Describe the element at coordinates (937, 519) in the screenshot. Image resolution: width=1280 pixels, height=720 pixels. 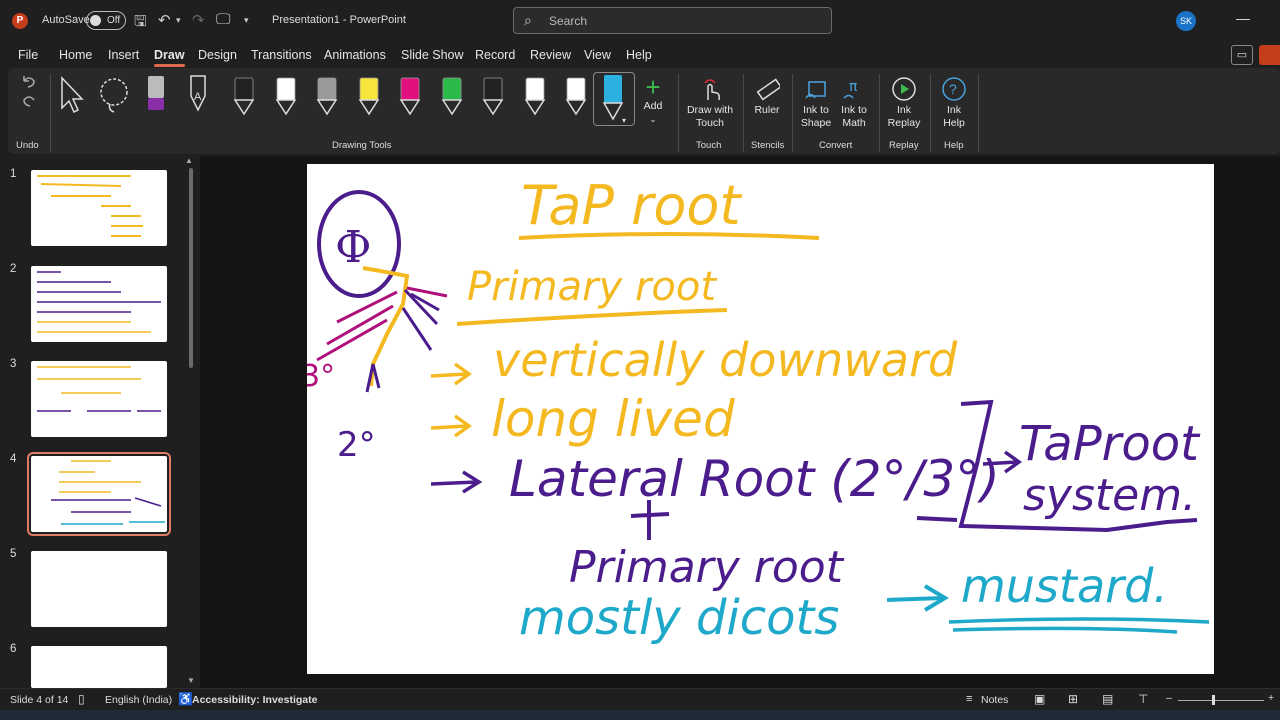
I see `connector-stroke` at that location.